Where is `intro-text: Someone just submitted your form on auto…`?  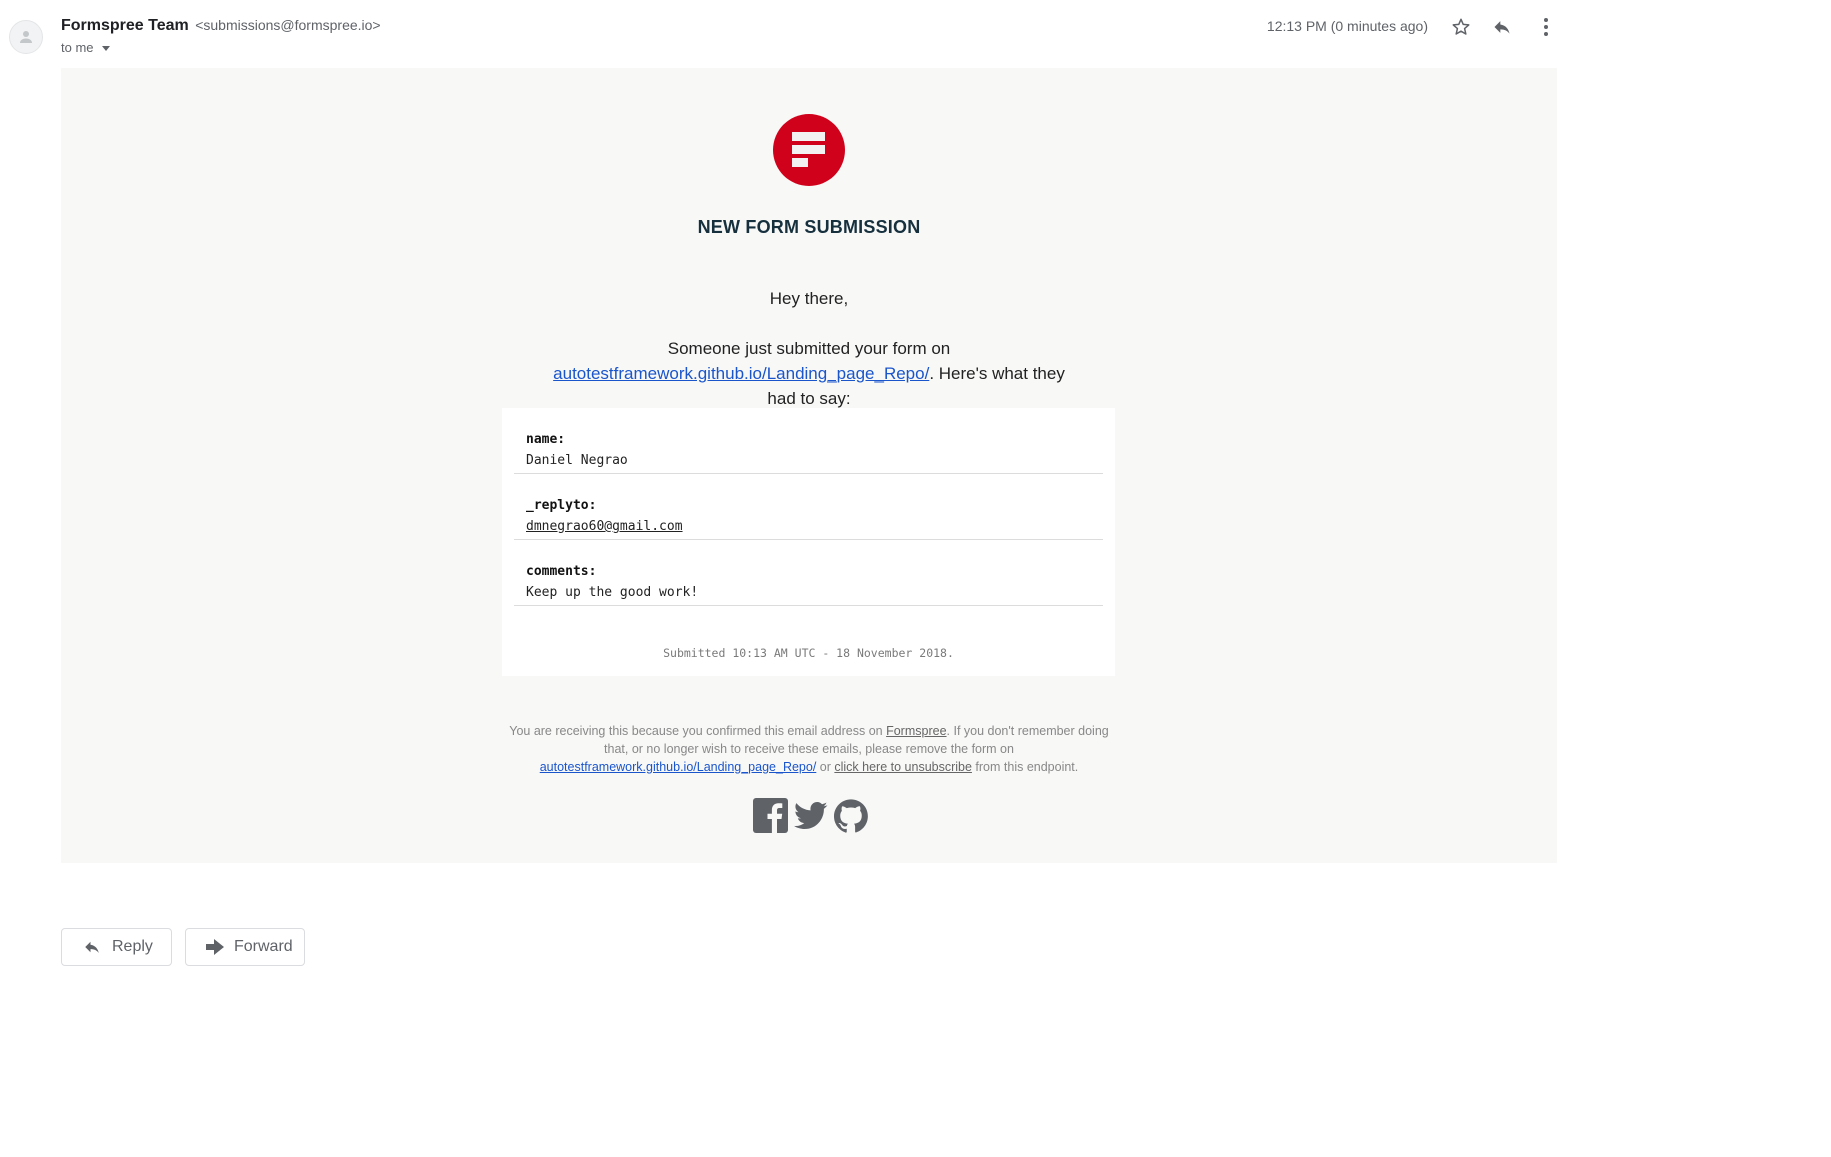 intro-text: Someone just submitted your form on auto… is located at coordinates (809, 373).